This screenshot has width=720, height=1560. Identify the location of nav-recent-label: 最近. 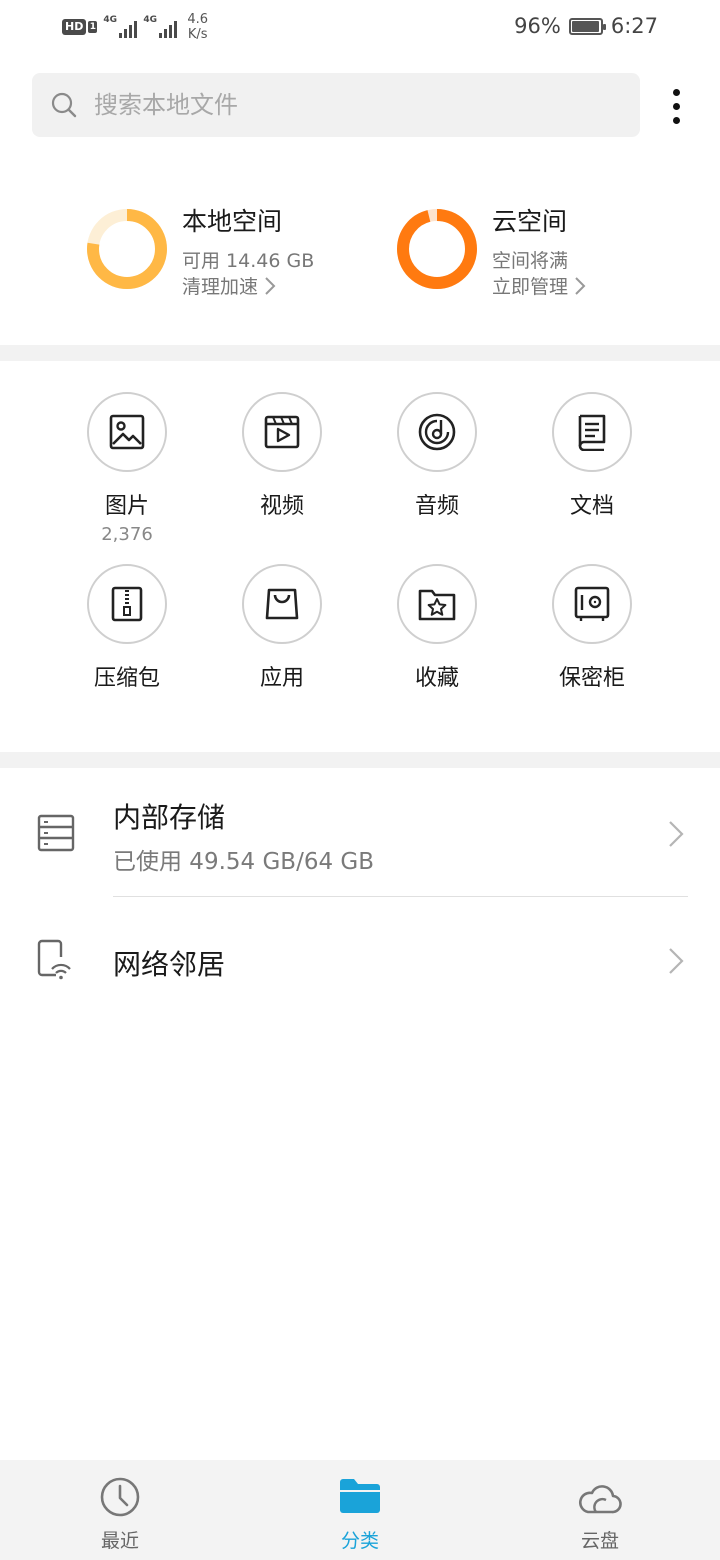
(119, 1541).